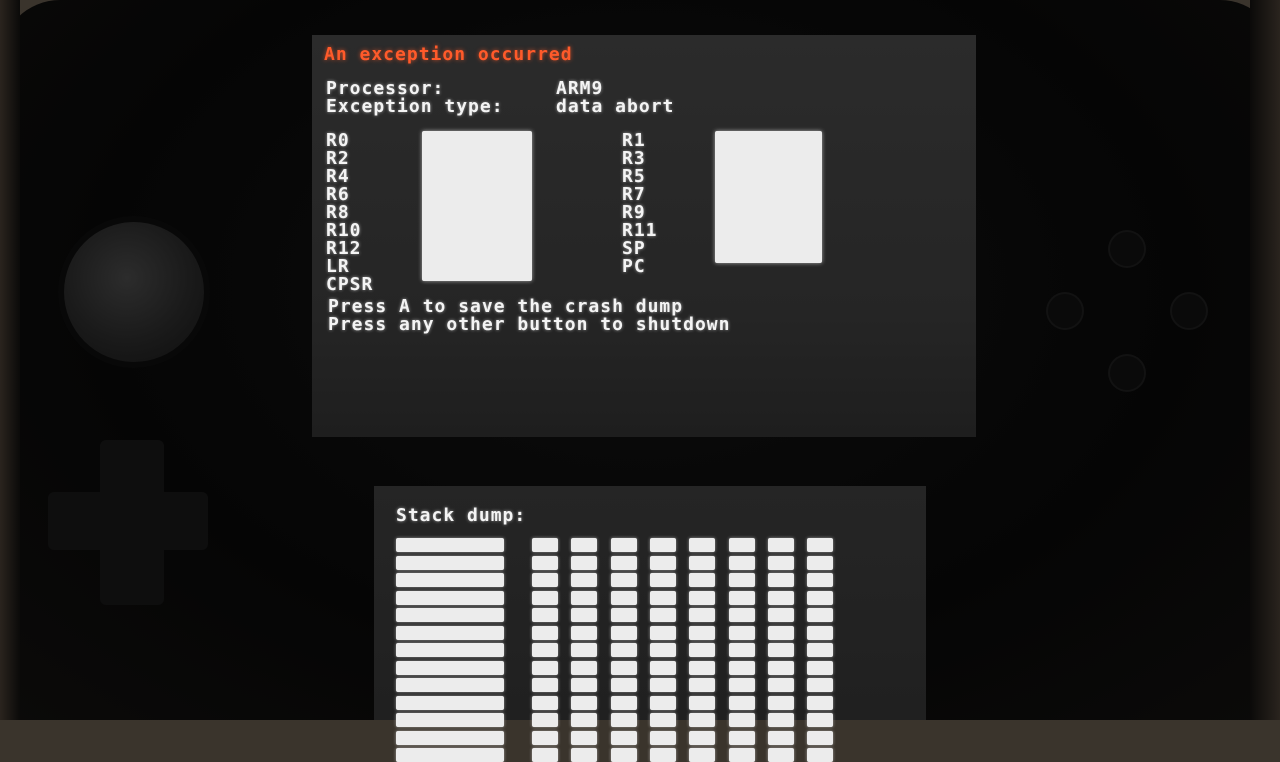 The height and width of the screenshot is (762, 1280). I want to click on y-button, so click(1065, 311).